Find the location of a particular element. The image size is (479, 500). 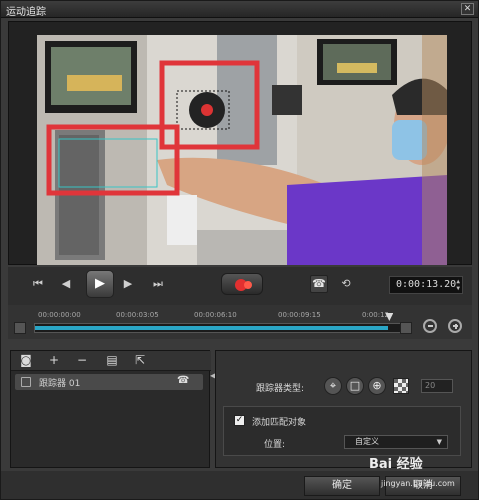

tick-label: 00:00:03:05 is located at coordinates (137, 315).